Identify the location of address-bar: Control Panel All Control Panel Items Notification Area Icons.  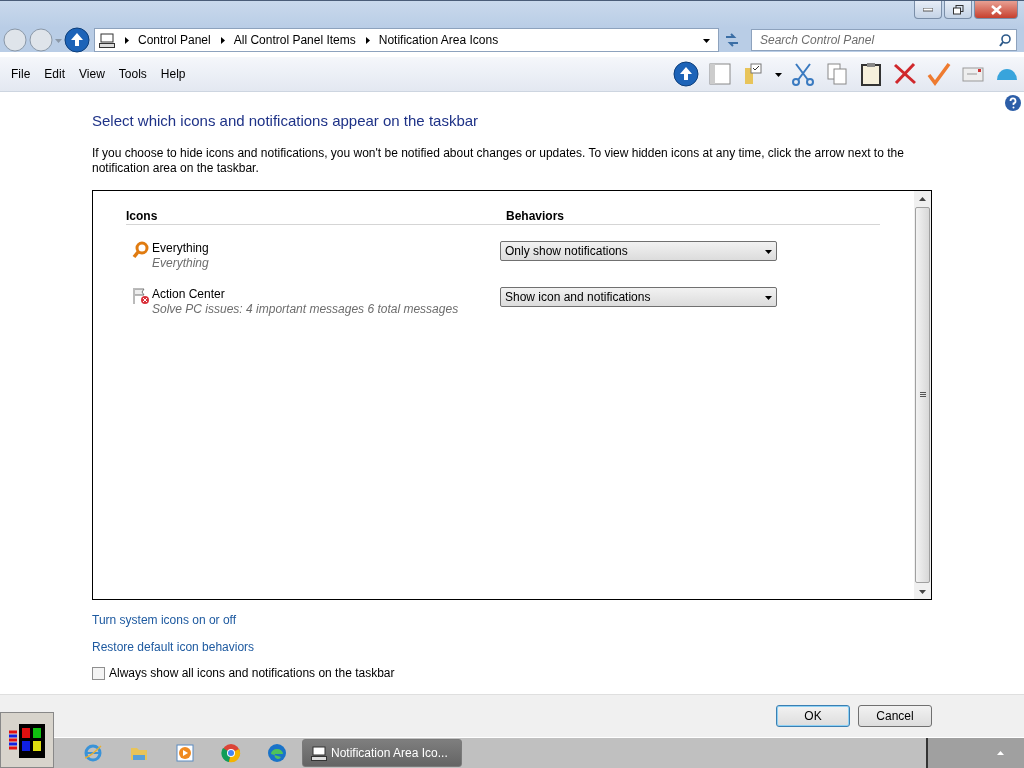
(406, 40).